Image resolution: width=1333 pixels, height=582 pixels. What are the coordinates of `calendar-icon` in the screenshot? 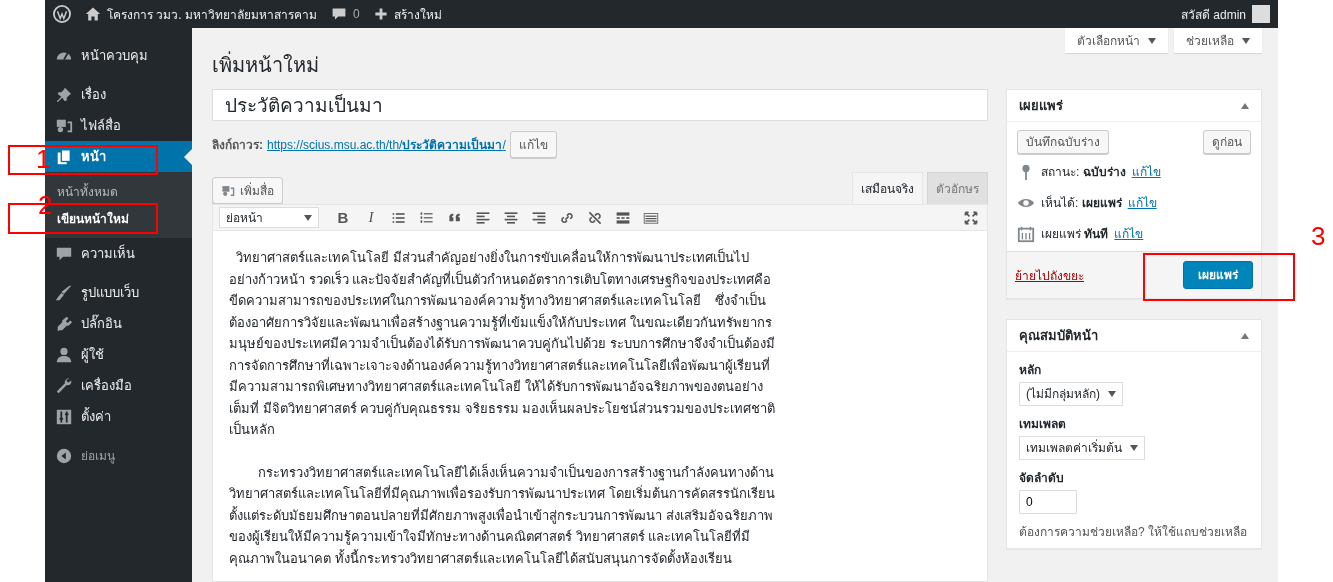 It's located at (1026, 233).